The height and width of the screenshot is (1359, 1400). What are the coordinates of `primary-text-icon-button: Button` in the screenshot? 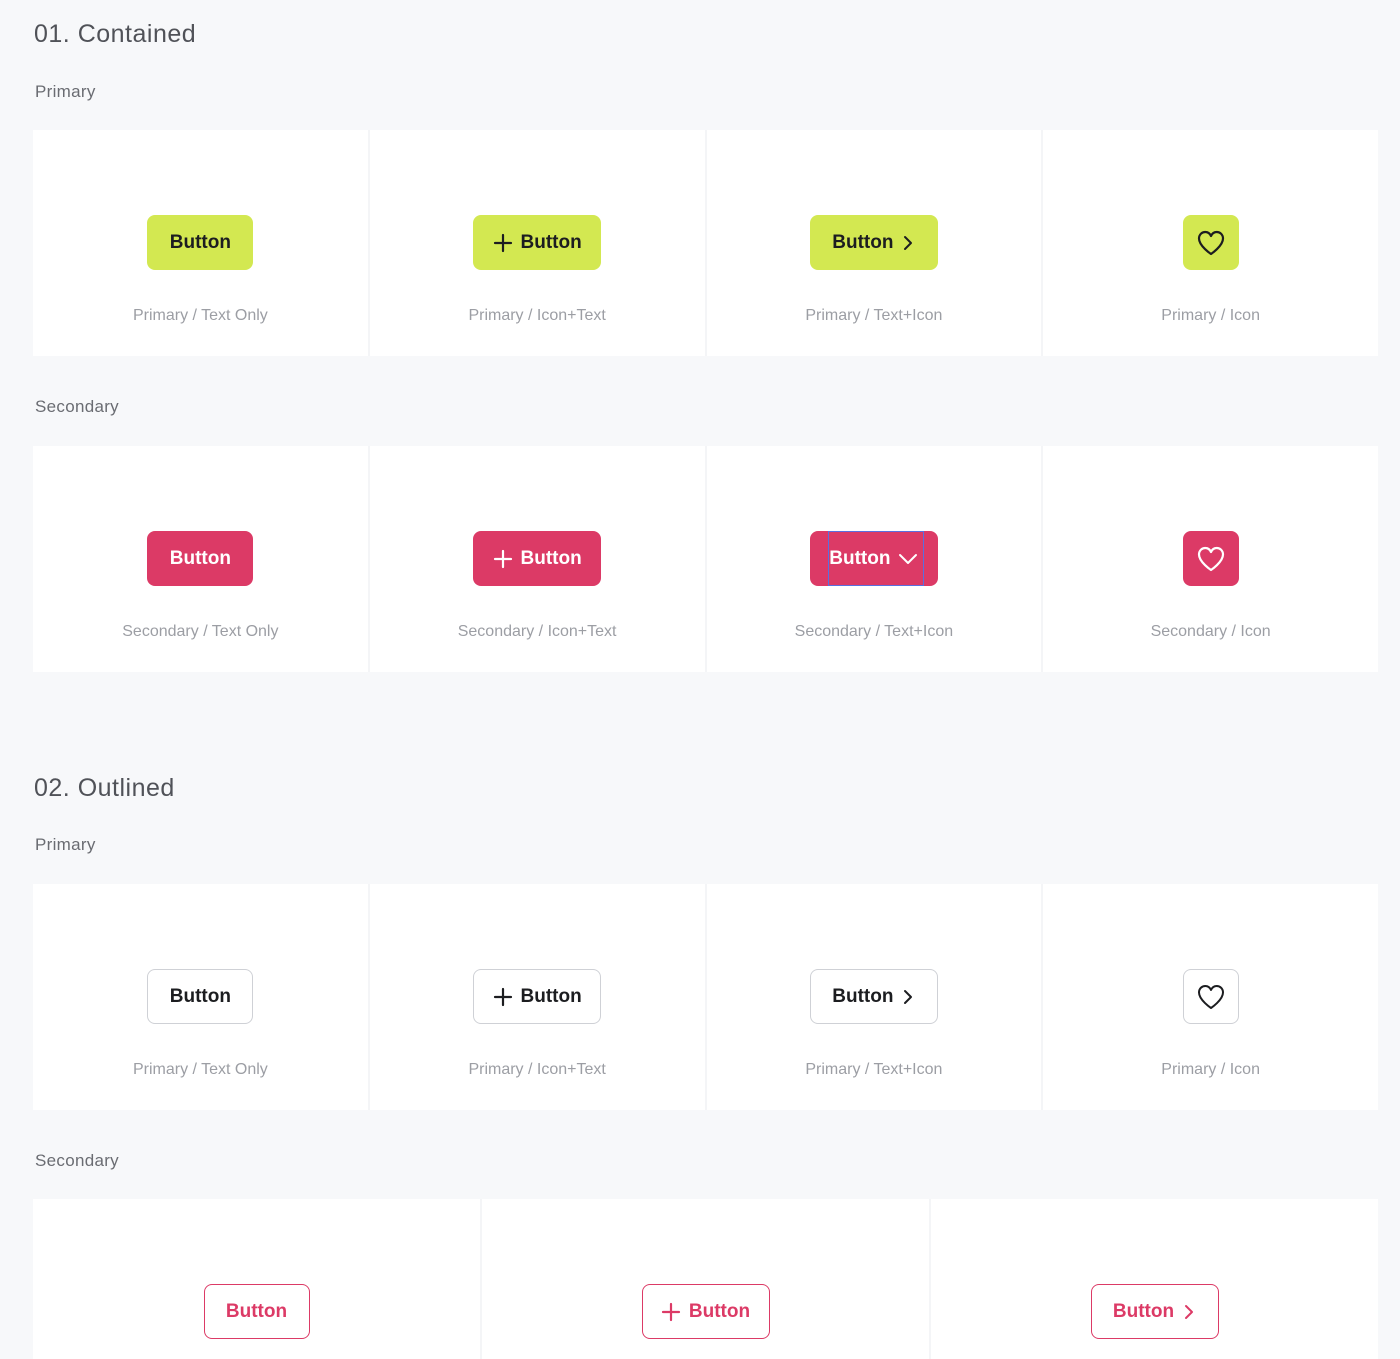 It's located at (873, 242).